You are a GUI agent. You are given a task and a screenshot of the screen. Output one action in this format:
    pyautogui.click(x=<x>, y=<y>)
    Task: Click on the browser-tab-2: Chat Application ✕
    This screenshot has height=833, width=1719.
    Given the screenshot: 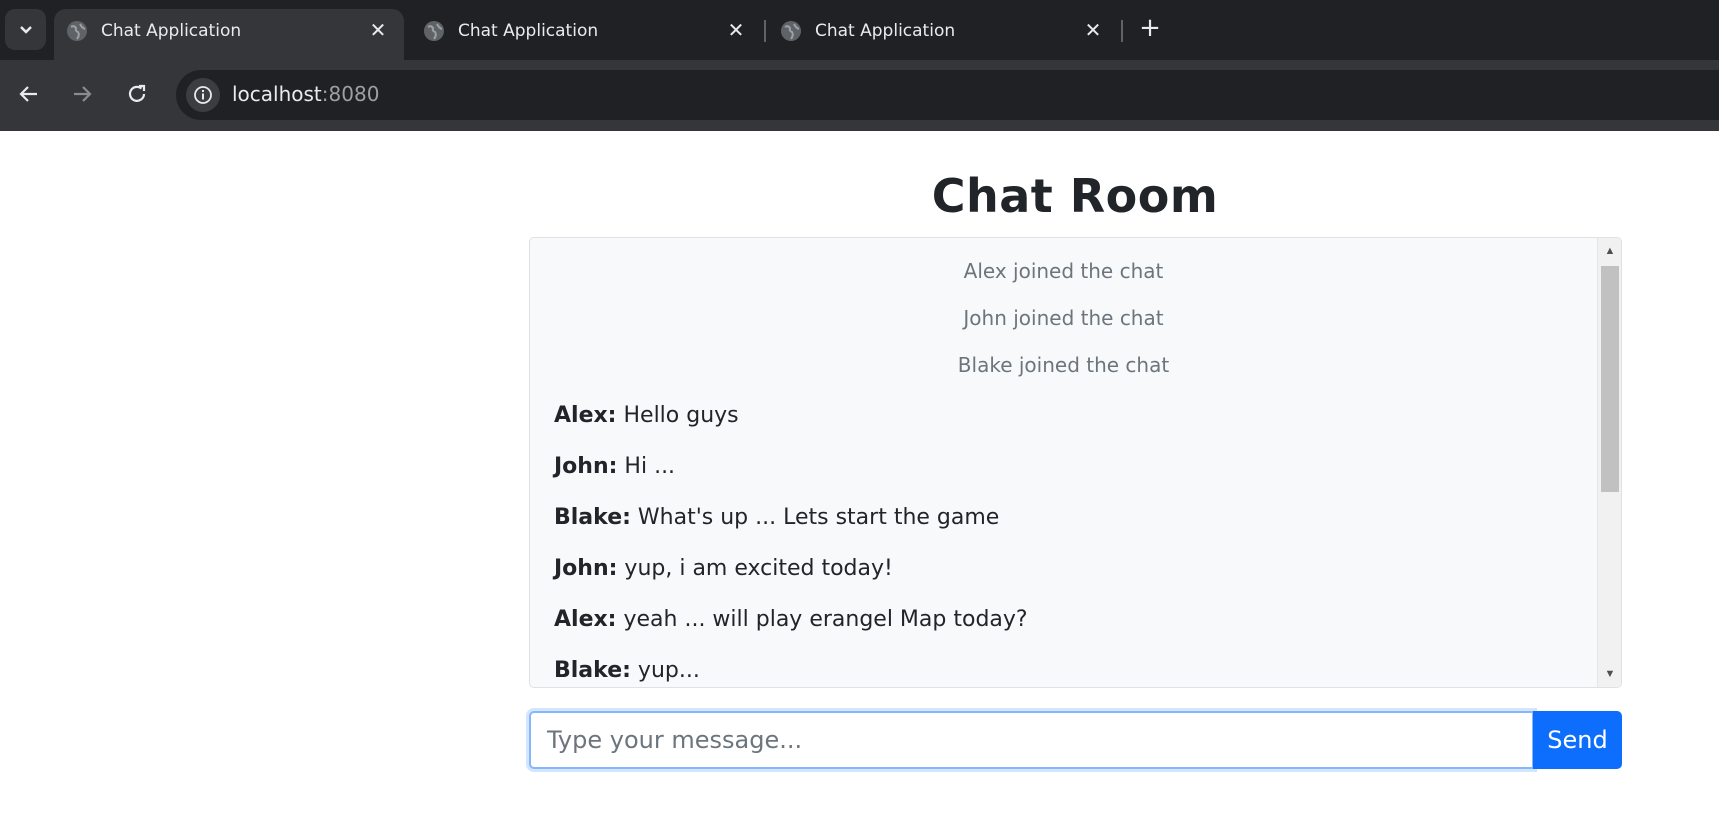 What is the action you would take?
    pyautogui.click(x=586, y=34)
    